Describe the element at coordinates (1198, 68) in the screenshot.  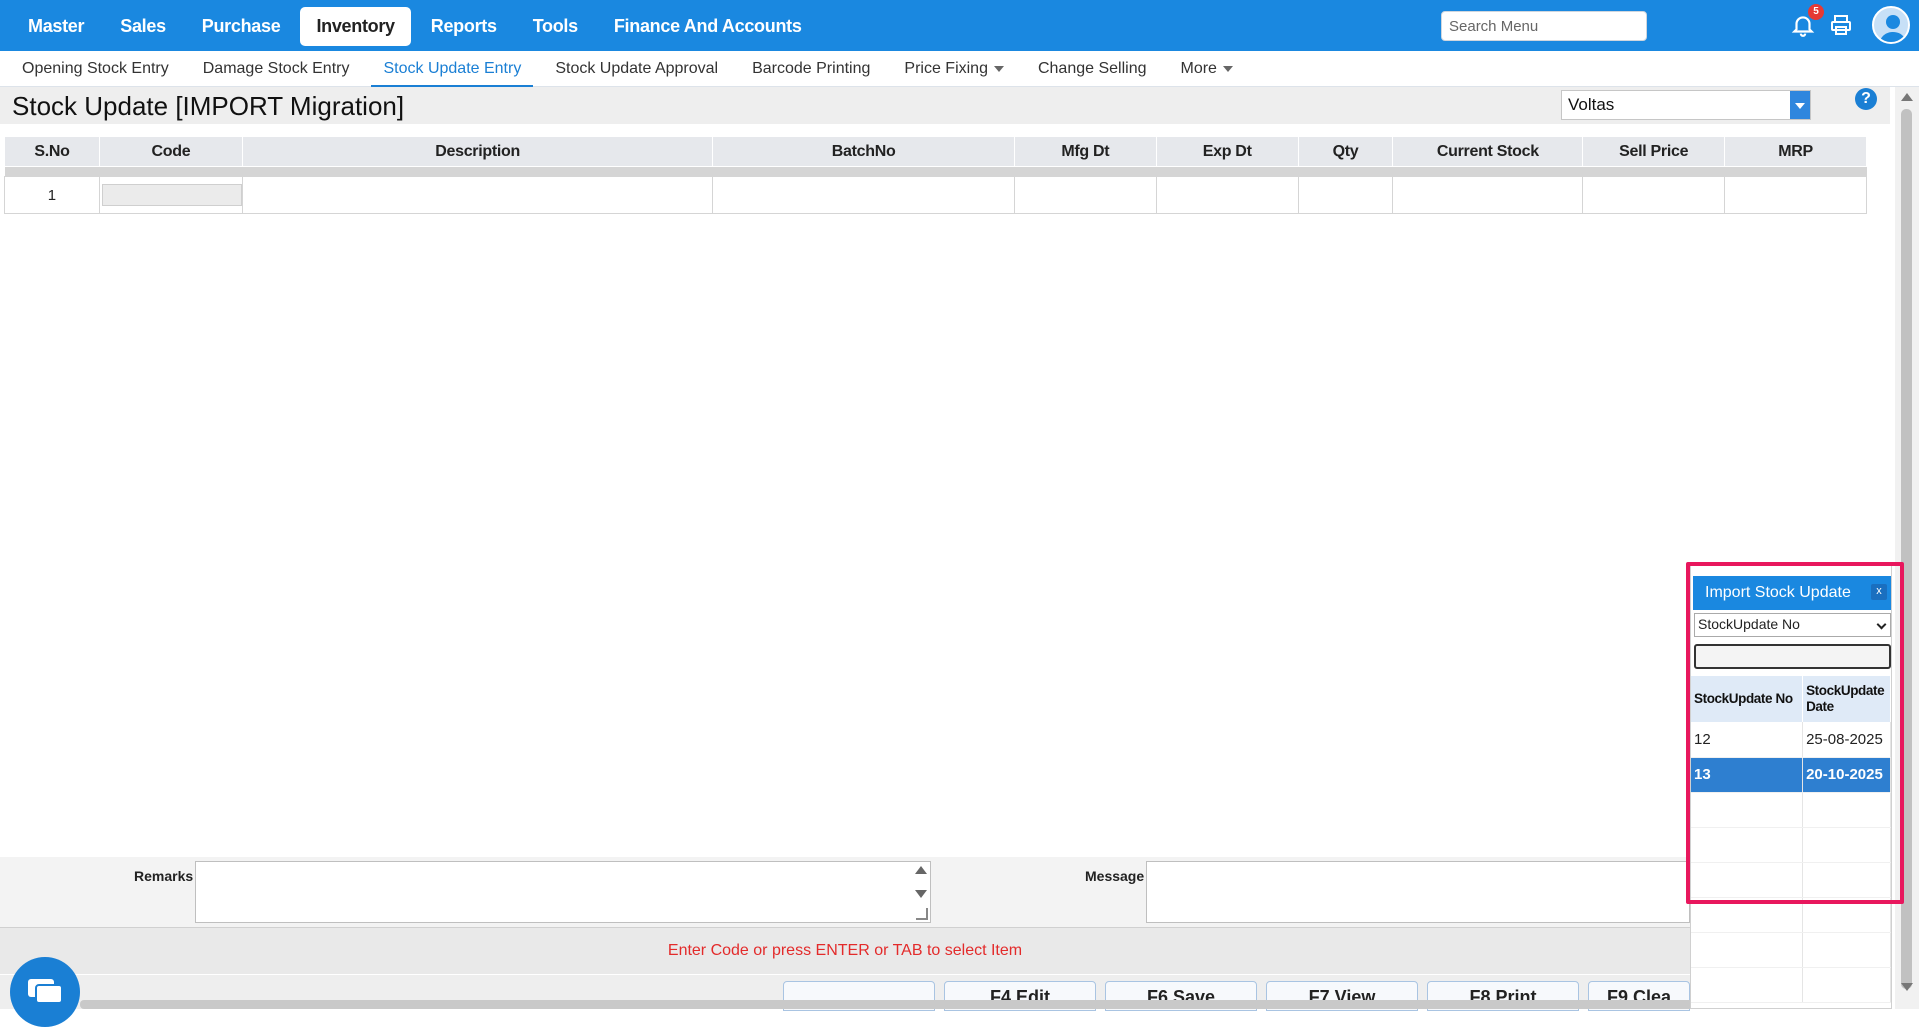
I see `tab-more-label: More` at that location.